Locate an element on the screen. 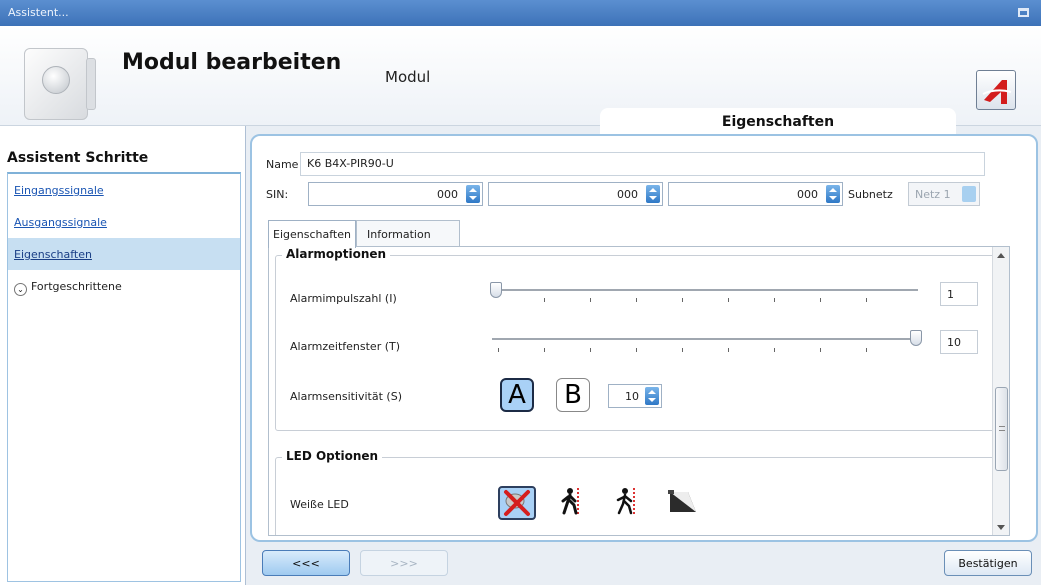  alarm-window-label: Alarmzeitfenster (T) is located at coordinates (345, 346).